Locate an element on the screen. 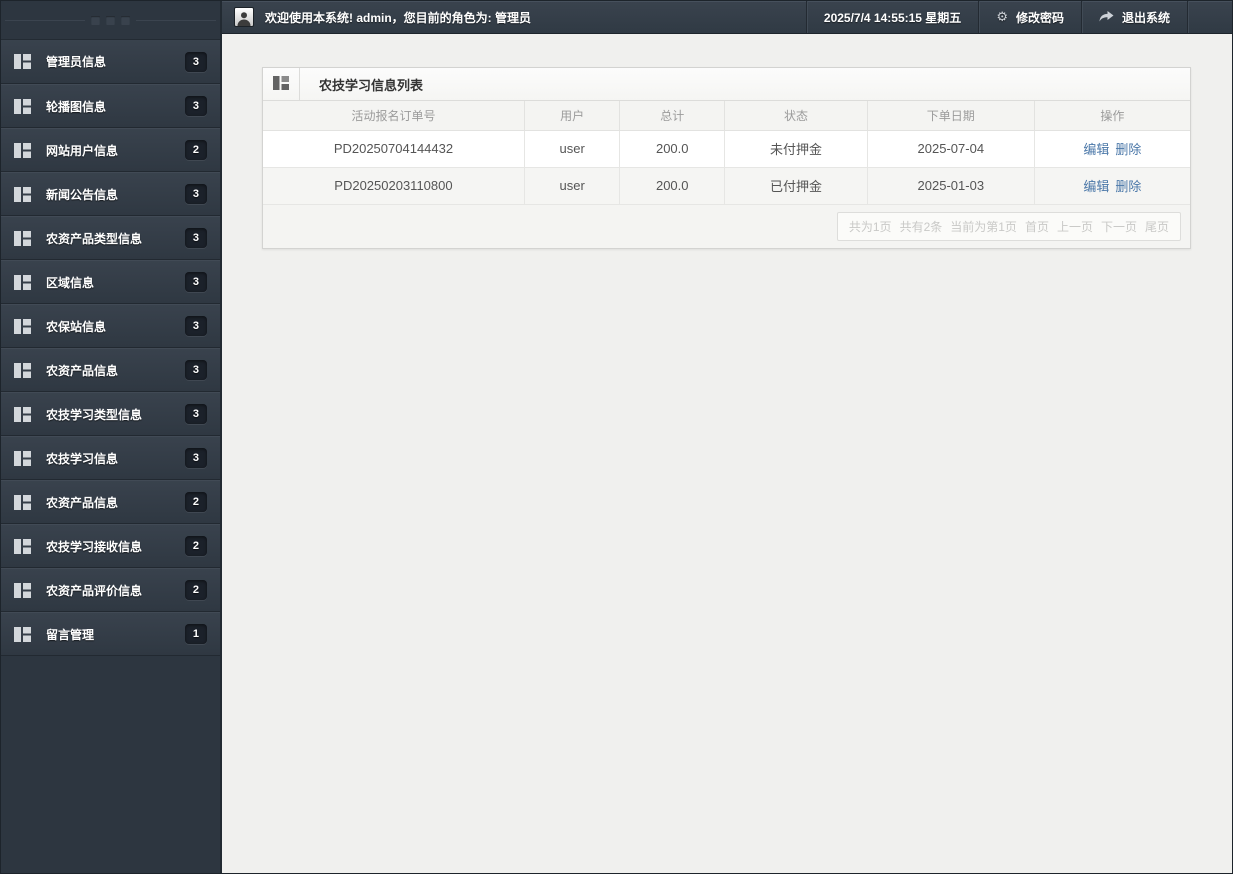 The width and height of the screenshot is (1233, 874). sidebar-item-label: 农技学习接收信息 is located at coordinates (94, 546).